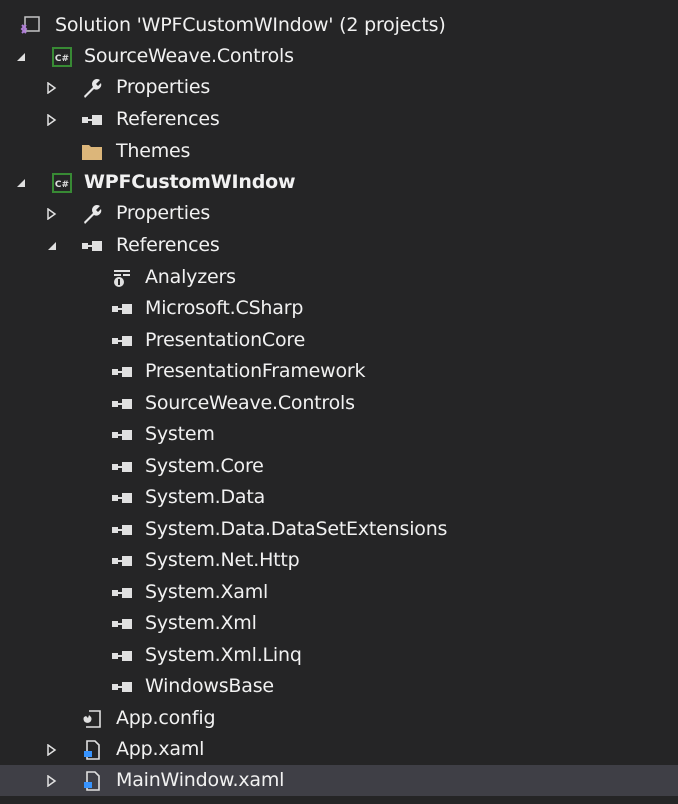 Image resolution: width=678 pixels, height=804 pixels. Describe the element at coordinates (201, 623) in the screenshot. I see `tree-item-label: System.Xml` at that location.